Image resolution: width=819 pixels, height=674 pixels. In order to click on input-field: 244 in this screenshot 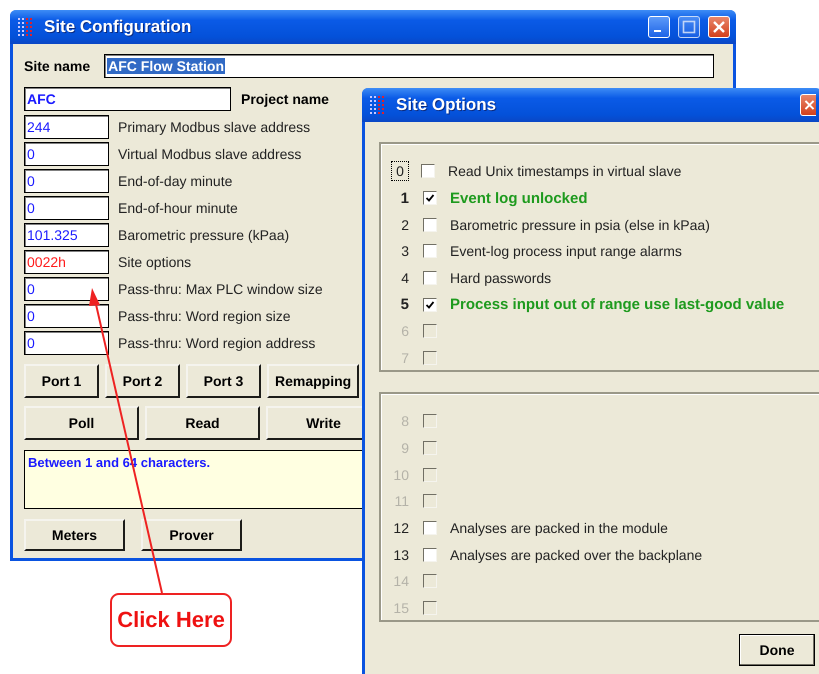, I will do `click(66, 126)`.